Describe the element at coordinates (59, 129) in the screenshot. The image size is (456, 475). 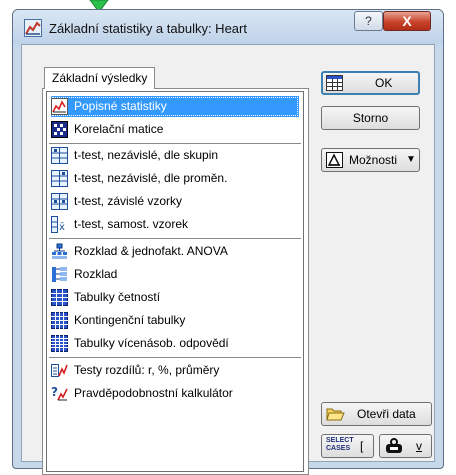
I see `correlation-matrix-icon` at that location.